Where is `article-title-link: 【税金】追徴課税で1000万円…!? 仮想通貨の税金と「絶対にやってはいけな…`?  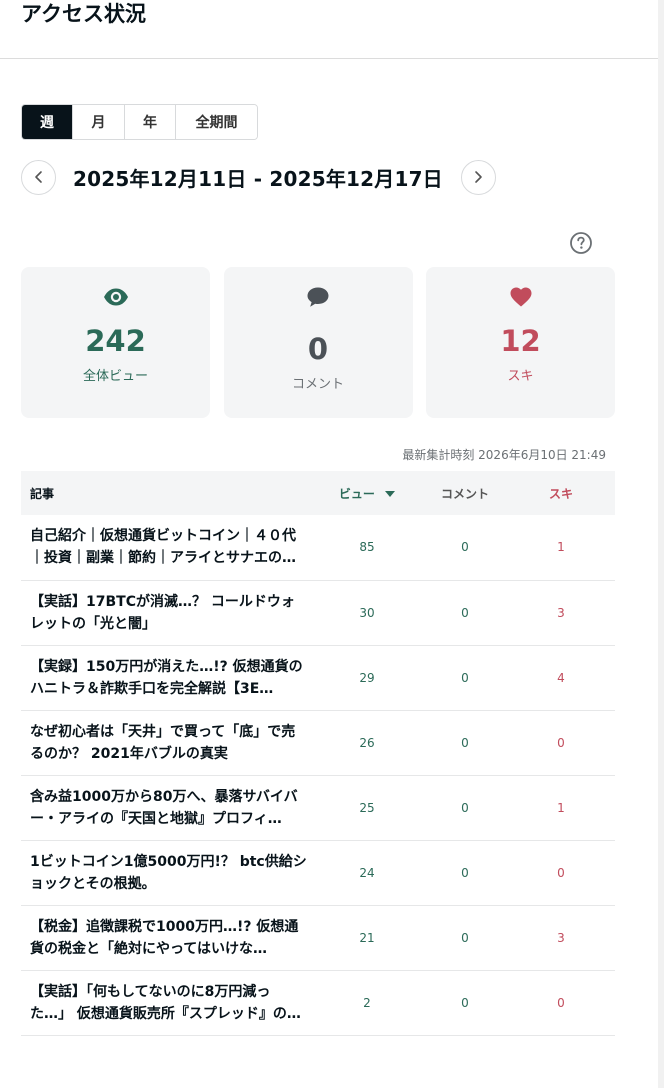 article-title-link: 【税金】追徴課税で1000万円…!? 仮想通貨の税金と「絶対にやってはいけな… is located at coordinates (168, 938).